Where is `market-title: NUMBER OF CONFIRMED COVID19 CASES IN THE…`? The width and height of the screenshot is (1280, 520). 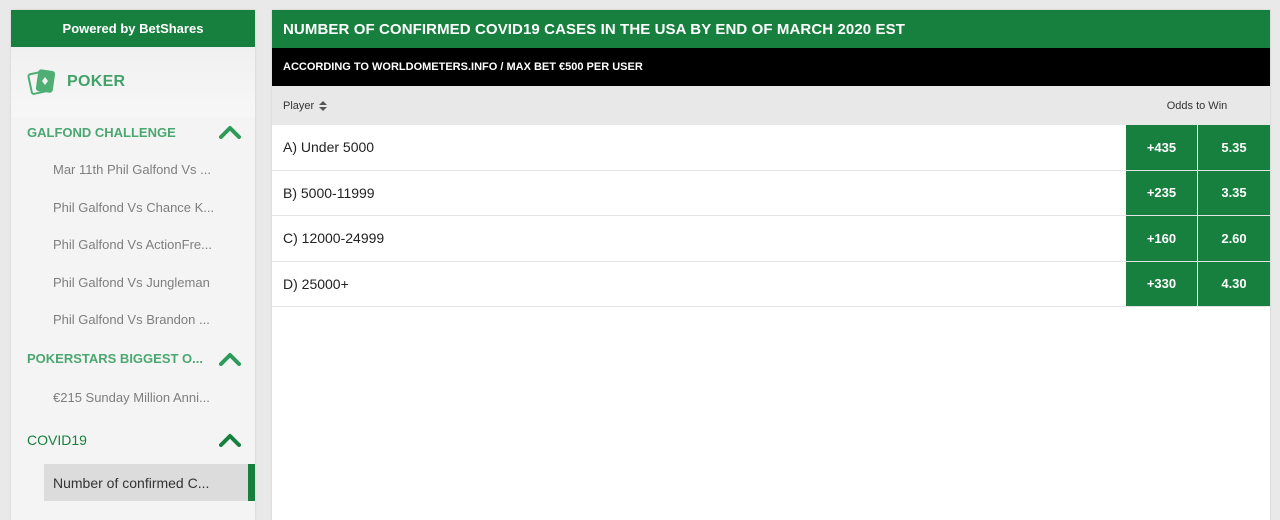 market-title: NUMBER OF CONFIRMED COVID19 CASES IN THE… is located at coordinates (771, 29).